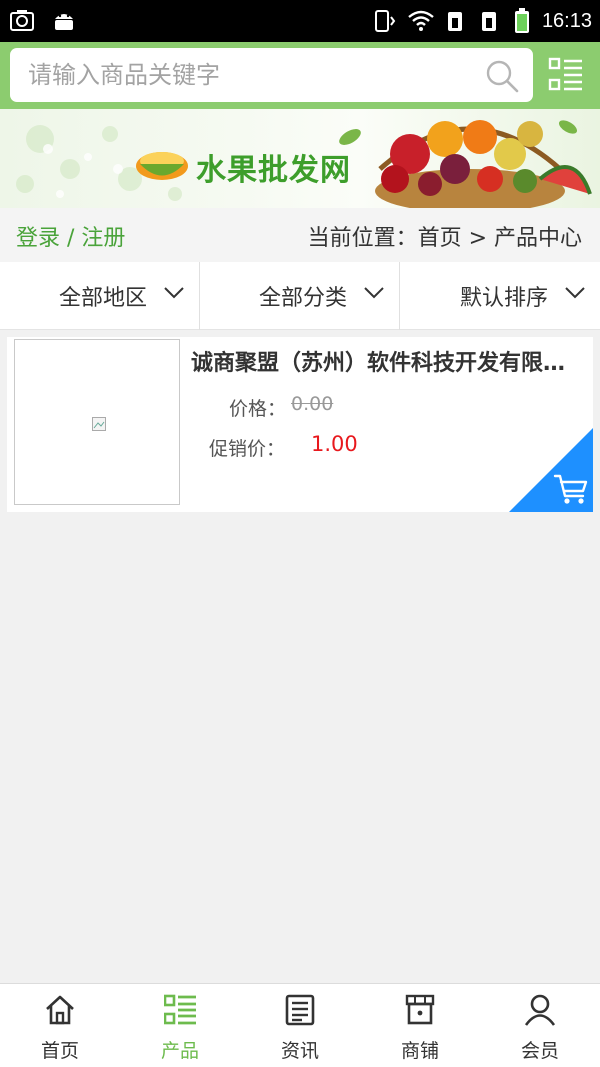  What do you see at coordinates (539, 1051) in the screenshot?
I see `nav-label: 会员` at bounding box center [539, 1051].